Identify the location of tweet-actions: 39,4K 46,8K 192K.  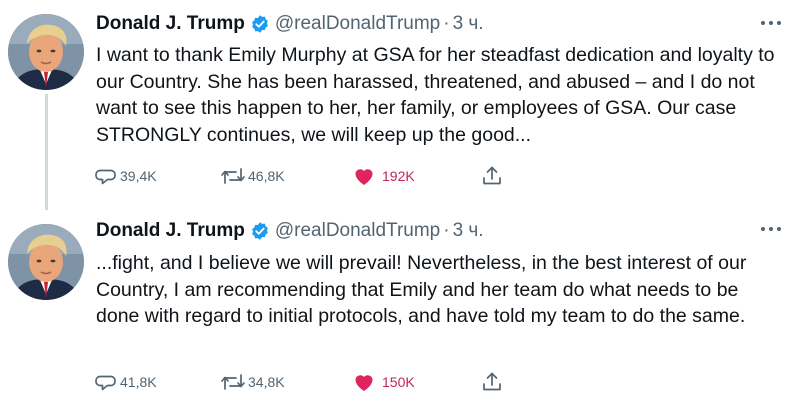
(300, 176).